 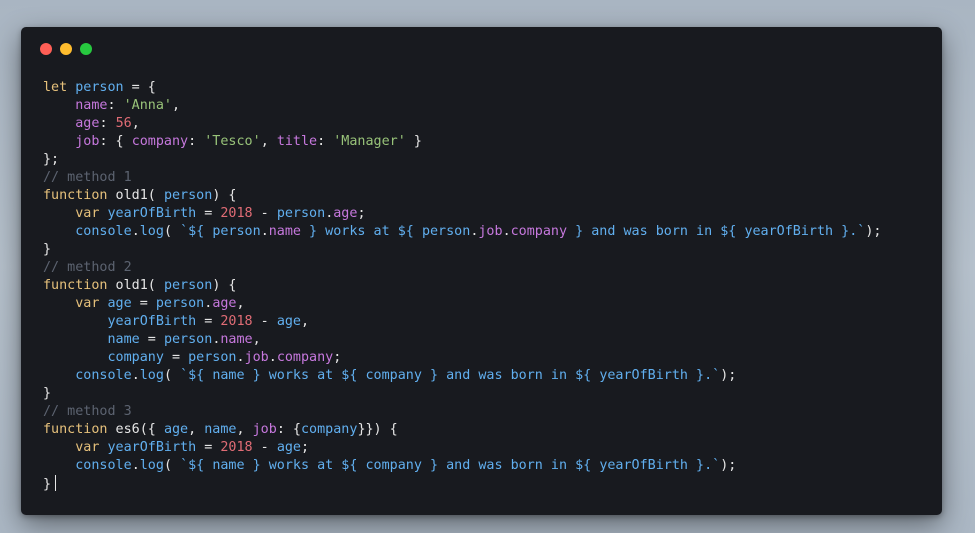 I want to click on code-token: } works at ${, so click(x=305, y=465).